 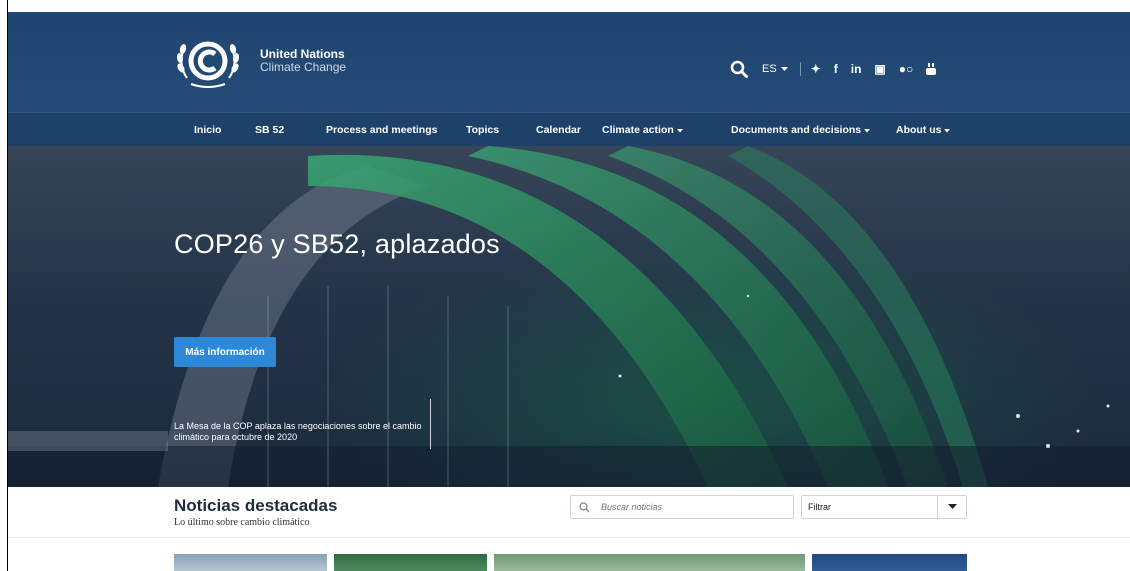 I want to click on nav-item-topics: Topics, so click(x=482, y=130).